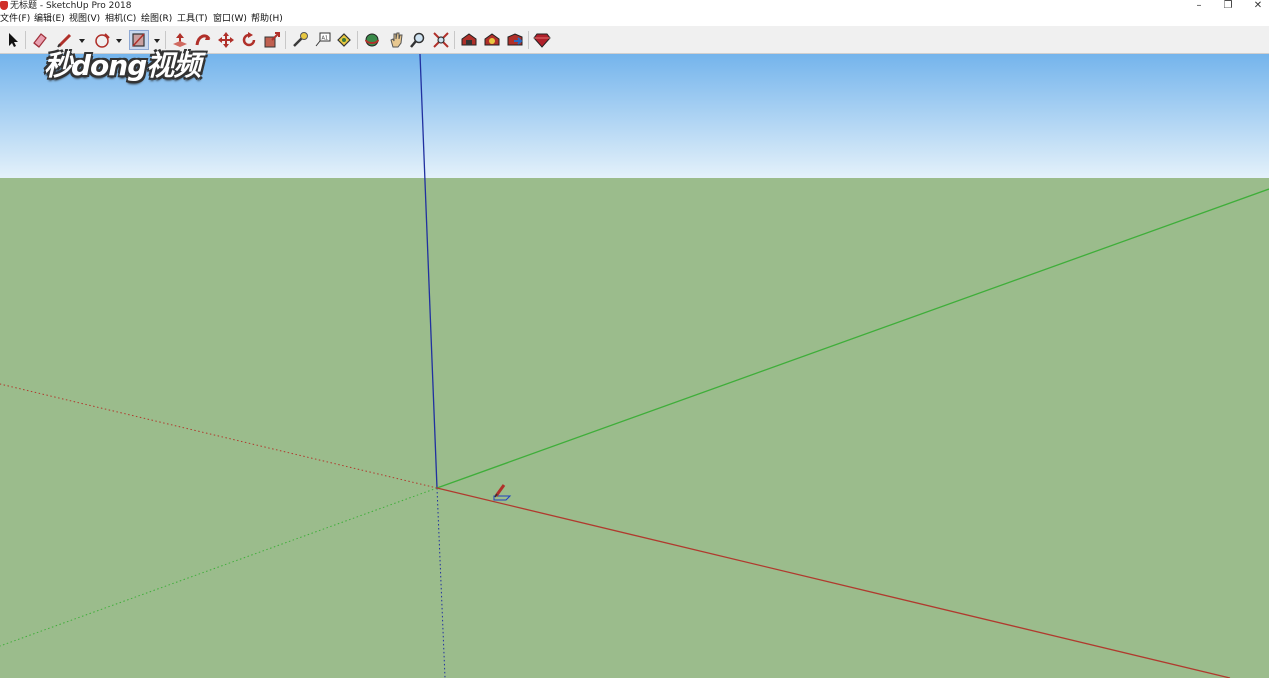 The image size is (1269, 678). What do you see at coordinates (272, 40) in the screenshot?
I see `scale-icon` at bounding box center [272, 40].